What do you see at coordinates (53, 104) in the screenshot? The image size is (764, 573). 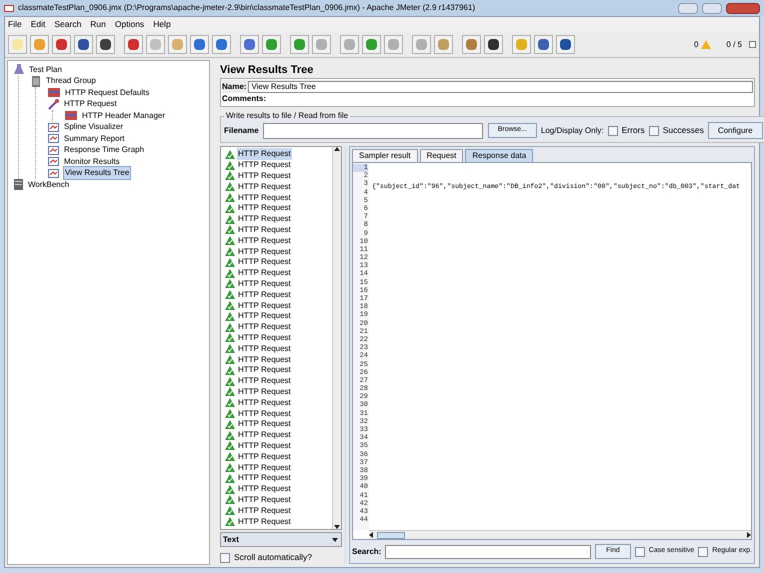 I see `pipette-icon` at bounding box center [53, 104].